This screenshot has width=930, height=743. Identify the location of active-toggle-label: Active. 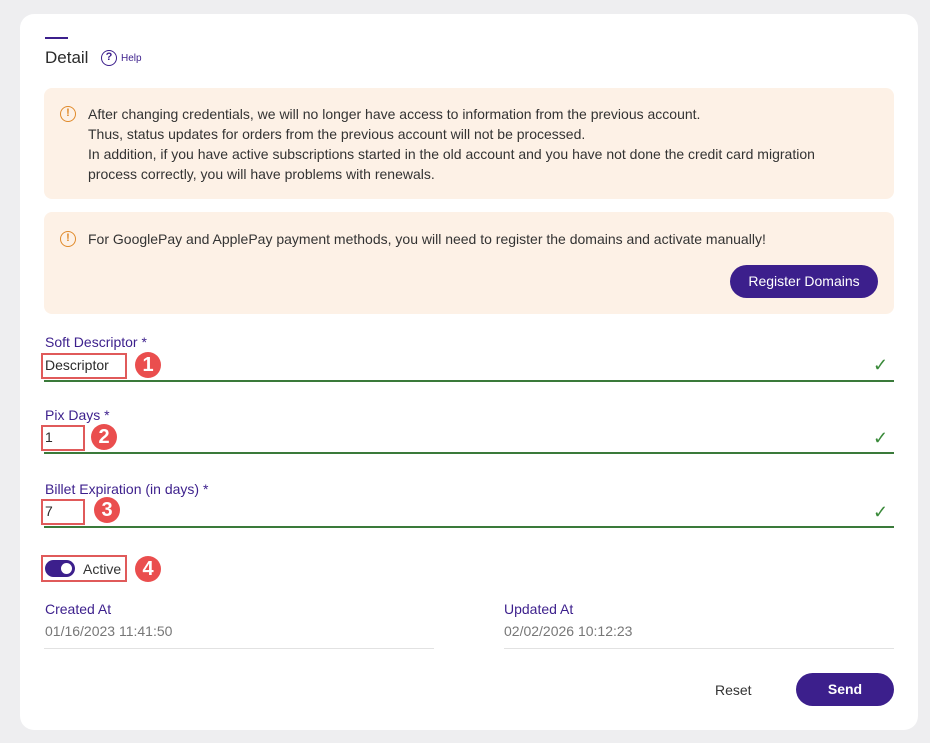
(102, 569).